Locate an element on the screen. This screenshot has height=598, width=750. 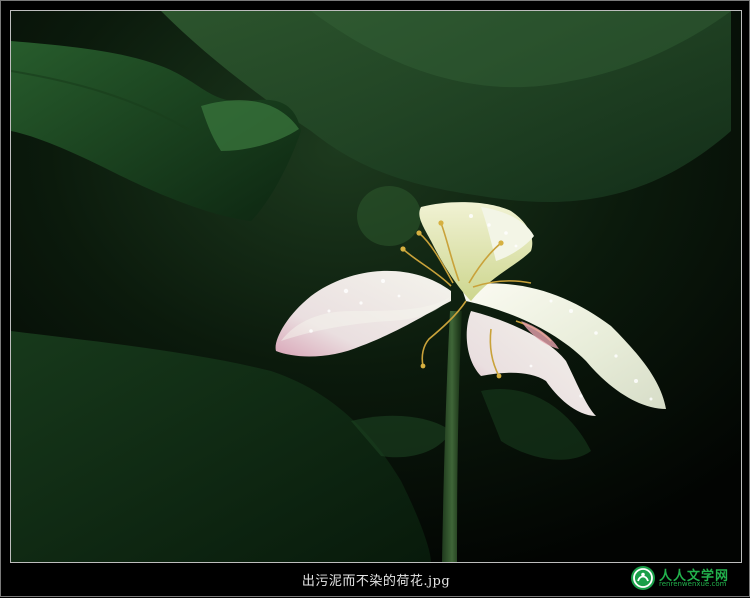
logo-url: renrenwenxue.com is located at coordinates (693, 584).